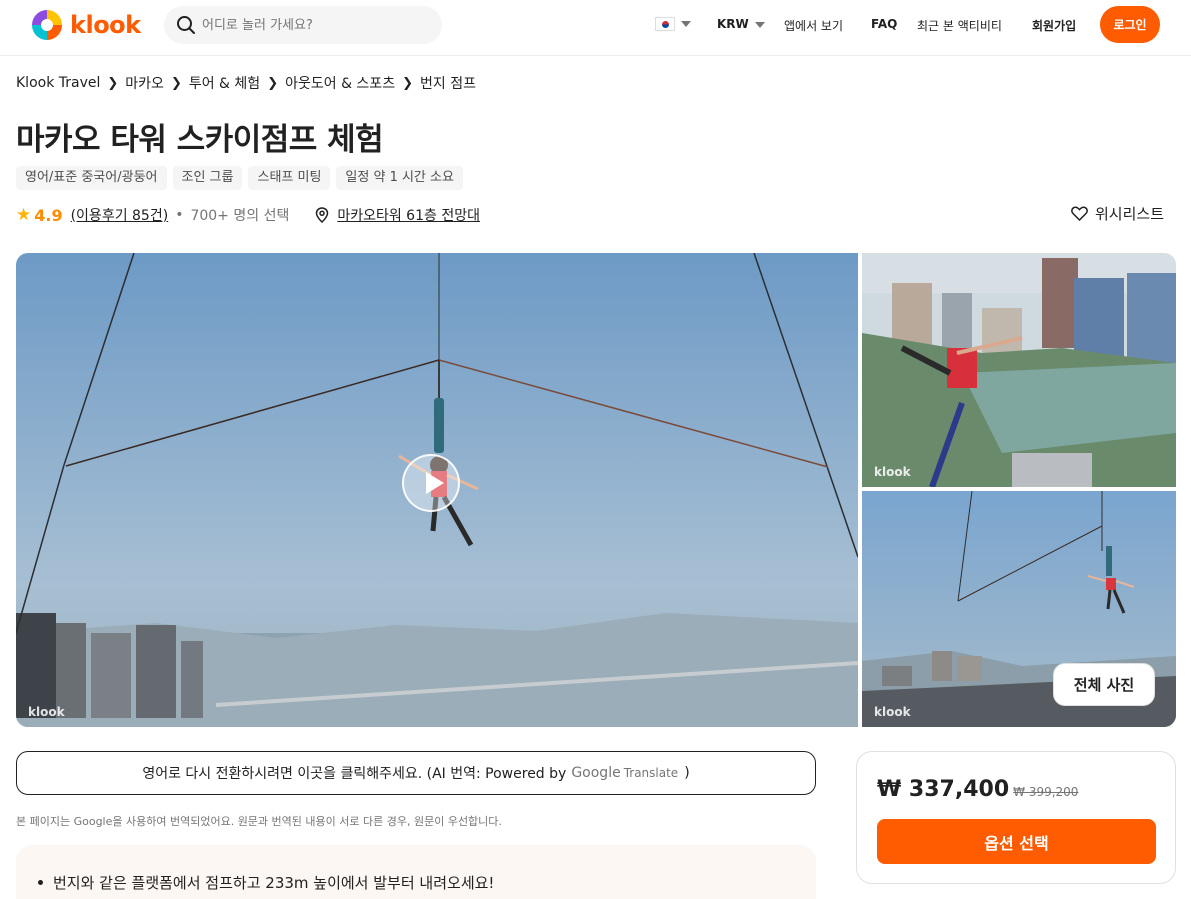  I want to click on search-input, so click(317, 25).